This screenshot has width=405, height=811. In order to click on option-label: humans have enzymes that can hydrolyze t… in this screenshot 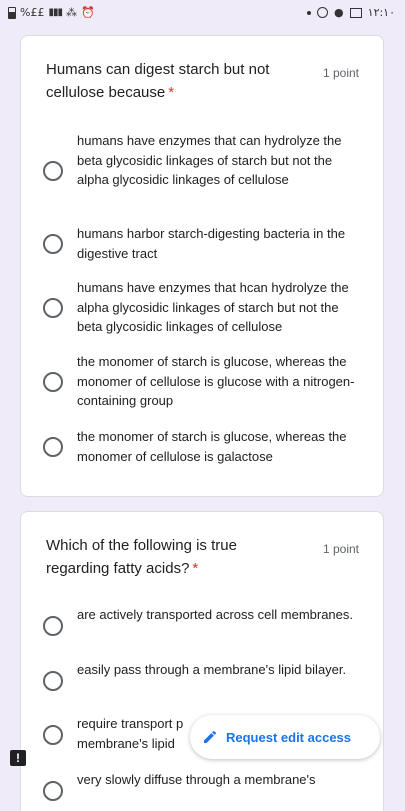, I will do `click(209, 160)`.